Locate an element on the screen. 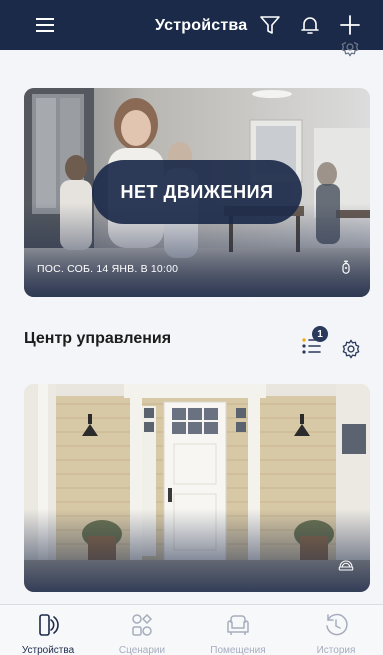 This screenshot has width=383, height=655. notifications-list-button: 1 is located at coordinates (314, 342).